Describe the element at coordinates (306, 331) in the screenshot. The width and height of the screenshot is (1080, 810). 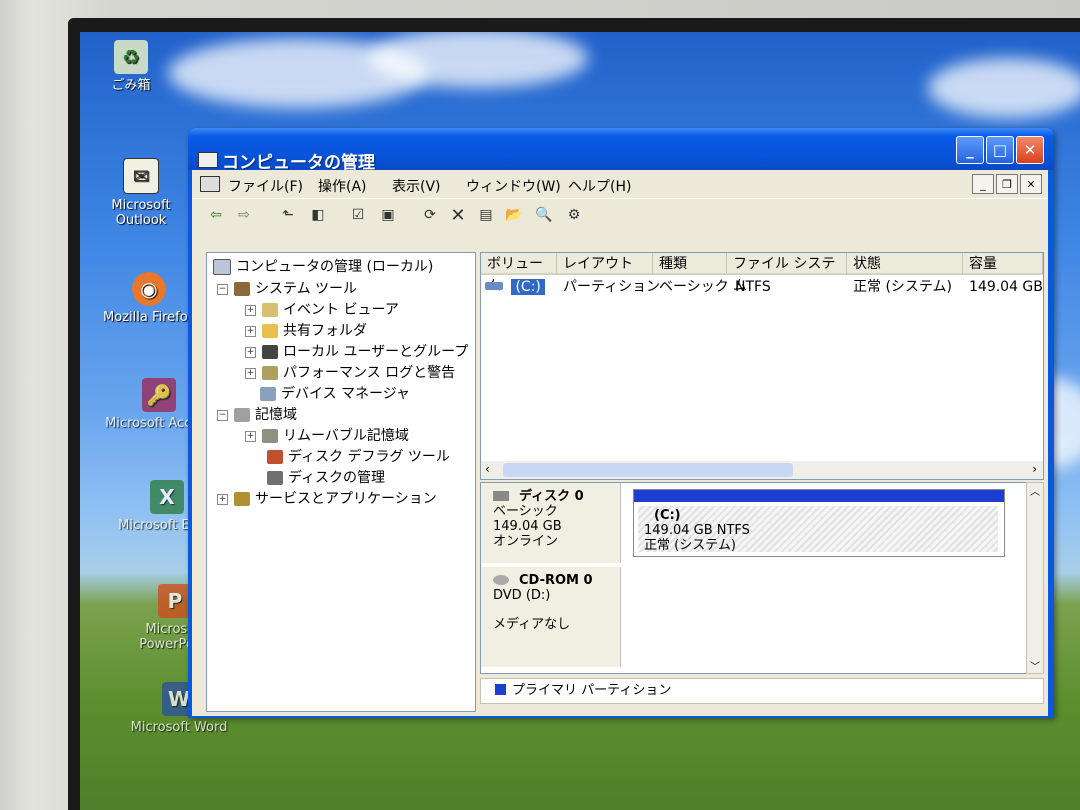
I see `tree-item-shared-folders: + 共有フォルダ` at that location.